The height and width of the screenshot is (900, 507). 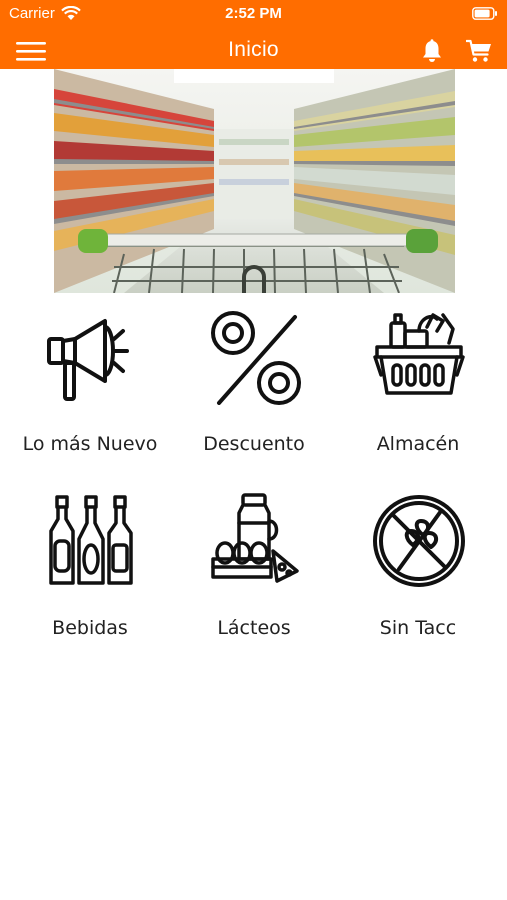 What do you see at coordinates (419, 541) in the screenshot?
I see `gluten-free-icon` at bounding box center [419, 541].